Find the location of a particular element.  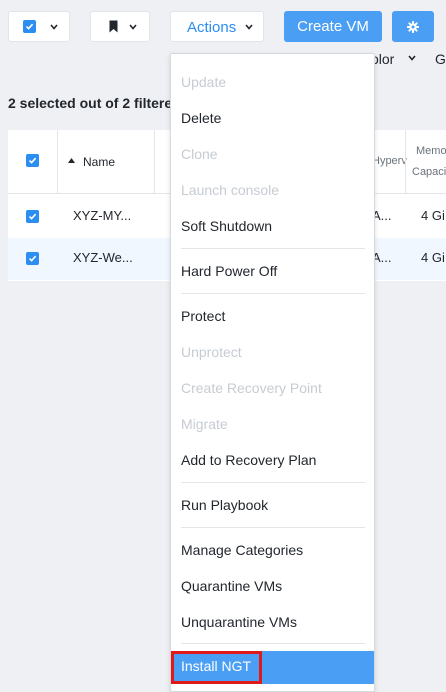

menu-item-run-playbook: Run Playbook is located at coordinates (224, 505).